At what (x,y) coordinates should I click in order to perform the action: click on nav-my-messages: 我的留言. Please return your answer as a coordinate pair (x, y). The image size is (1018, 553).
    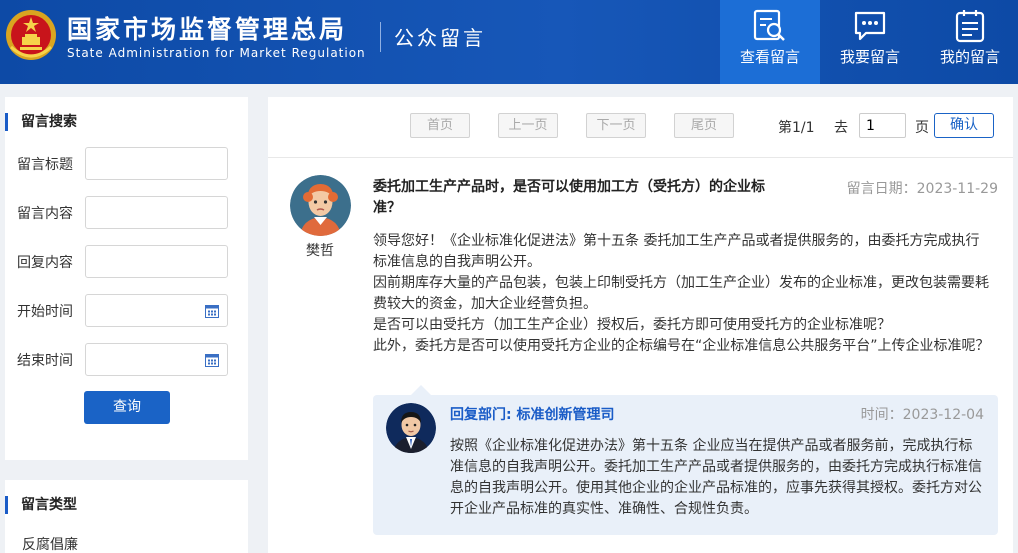
    Looking at the image, I should click on (969, 42).